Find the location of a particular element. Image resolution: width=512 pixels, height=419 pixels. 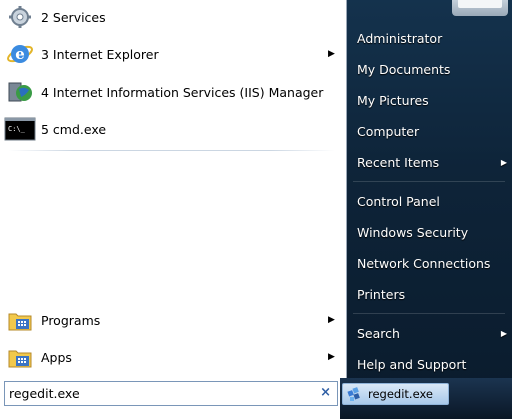

apps-folder-icon is located at coordinates (20, 357).